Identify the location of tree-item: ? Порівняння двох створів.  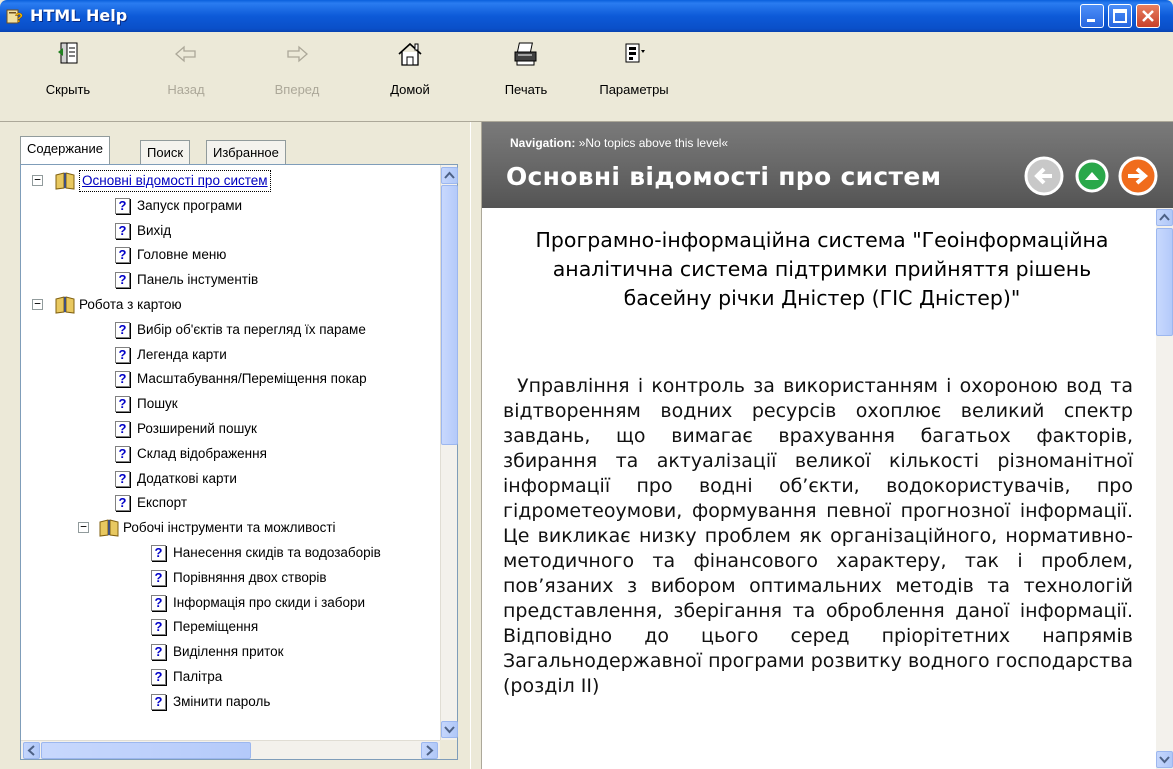
(227, 578).